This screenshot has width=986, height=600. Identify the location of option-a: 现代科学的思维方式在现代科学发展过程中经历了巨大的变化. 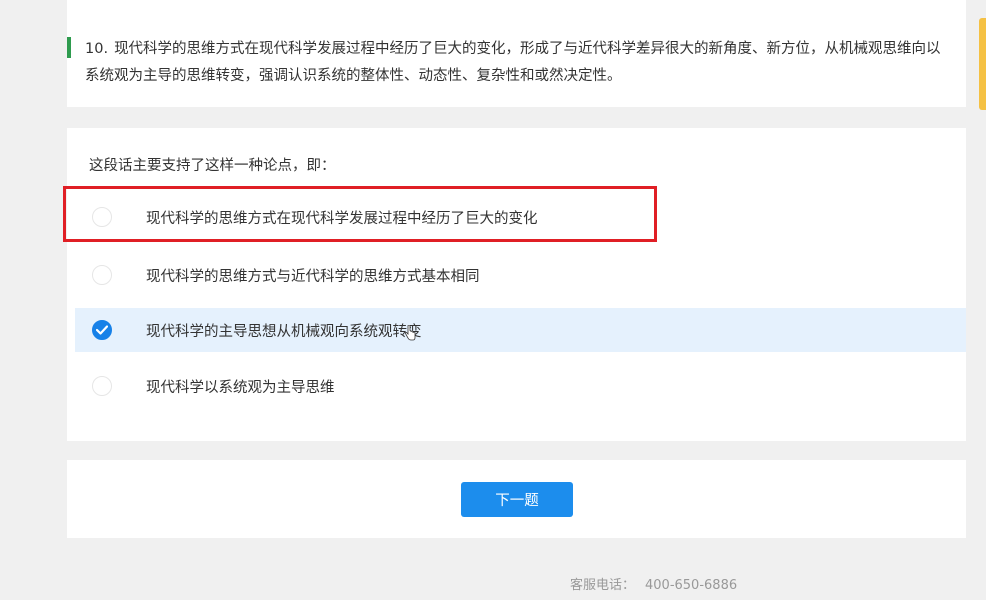
(520, 217).